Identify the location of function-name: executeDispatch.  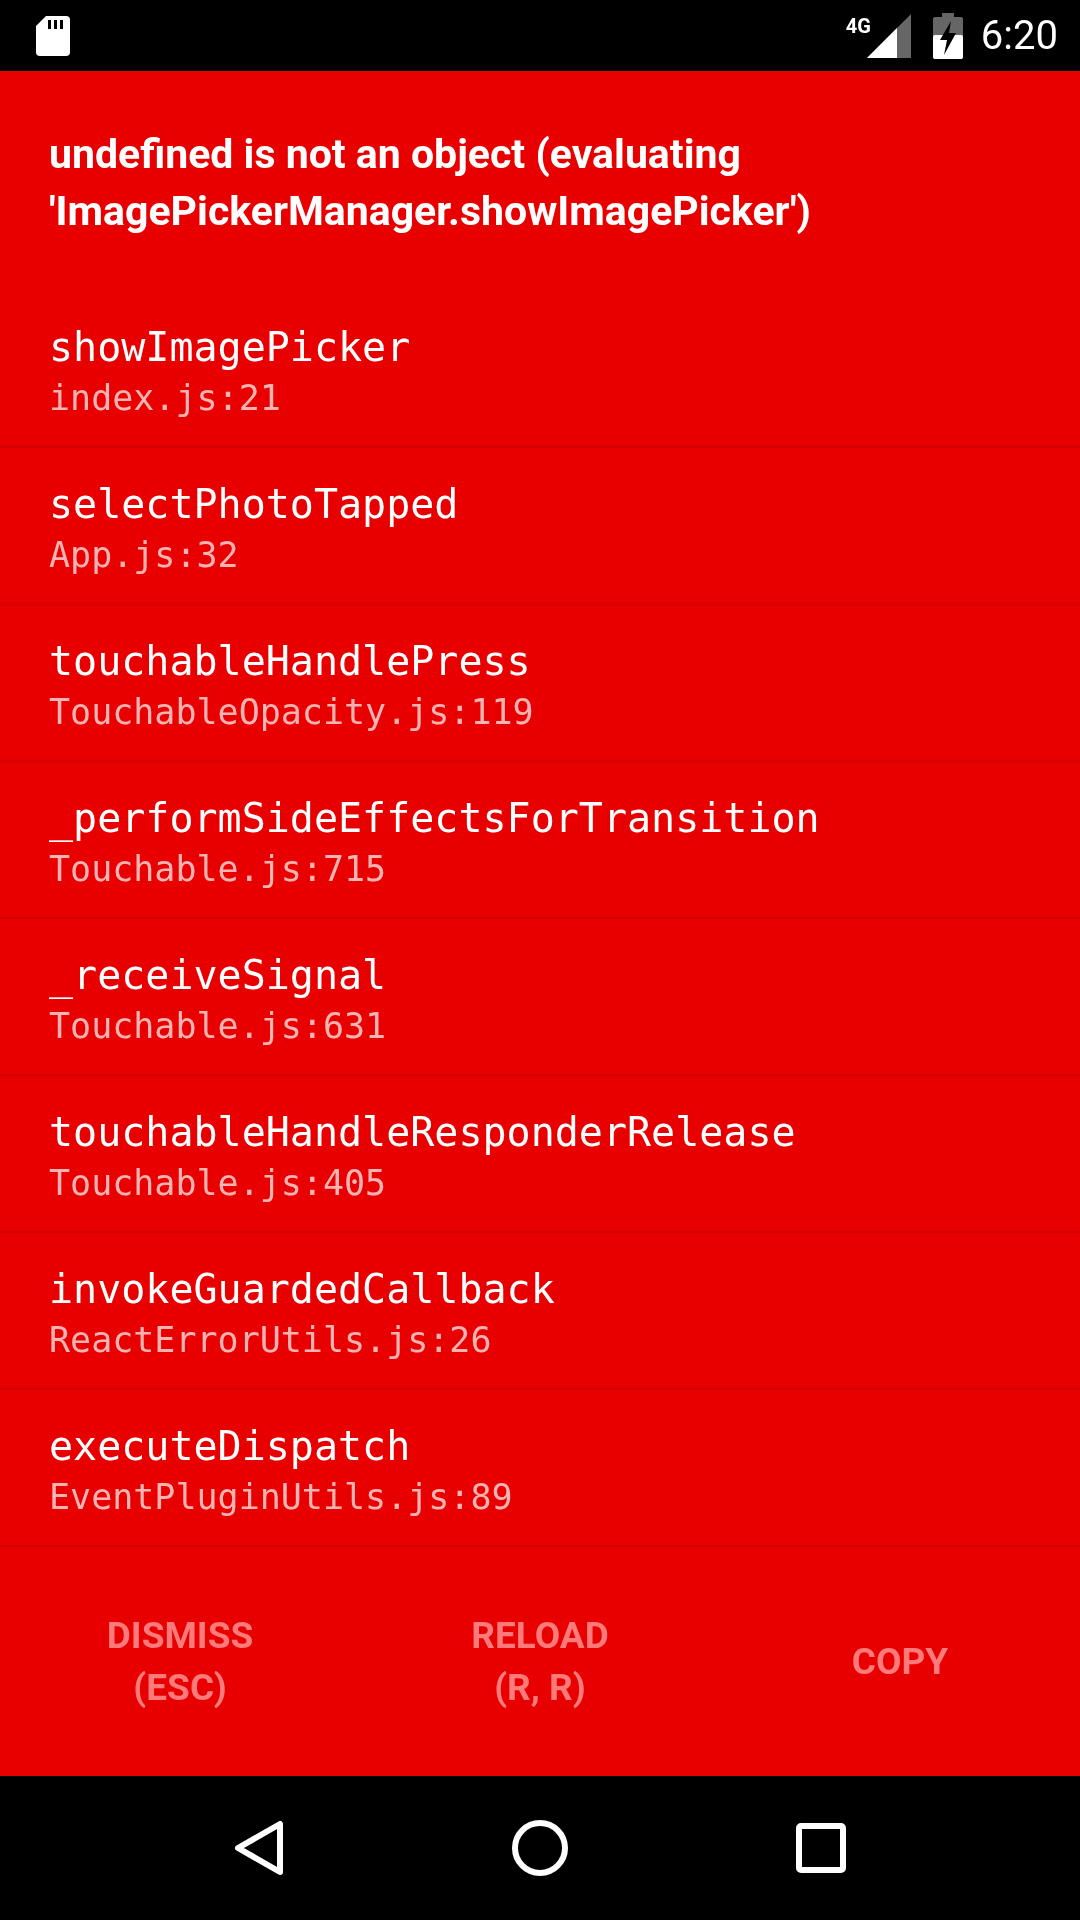
(230, 1446).